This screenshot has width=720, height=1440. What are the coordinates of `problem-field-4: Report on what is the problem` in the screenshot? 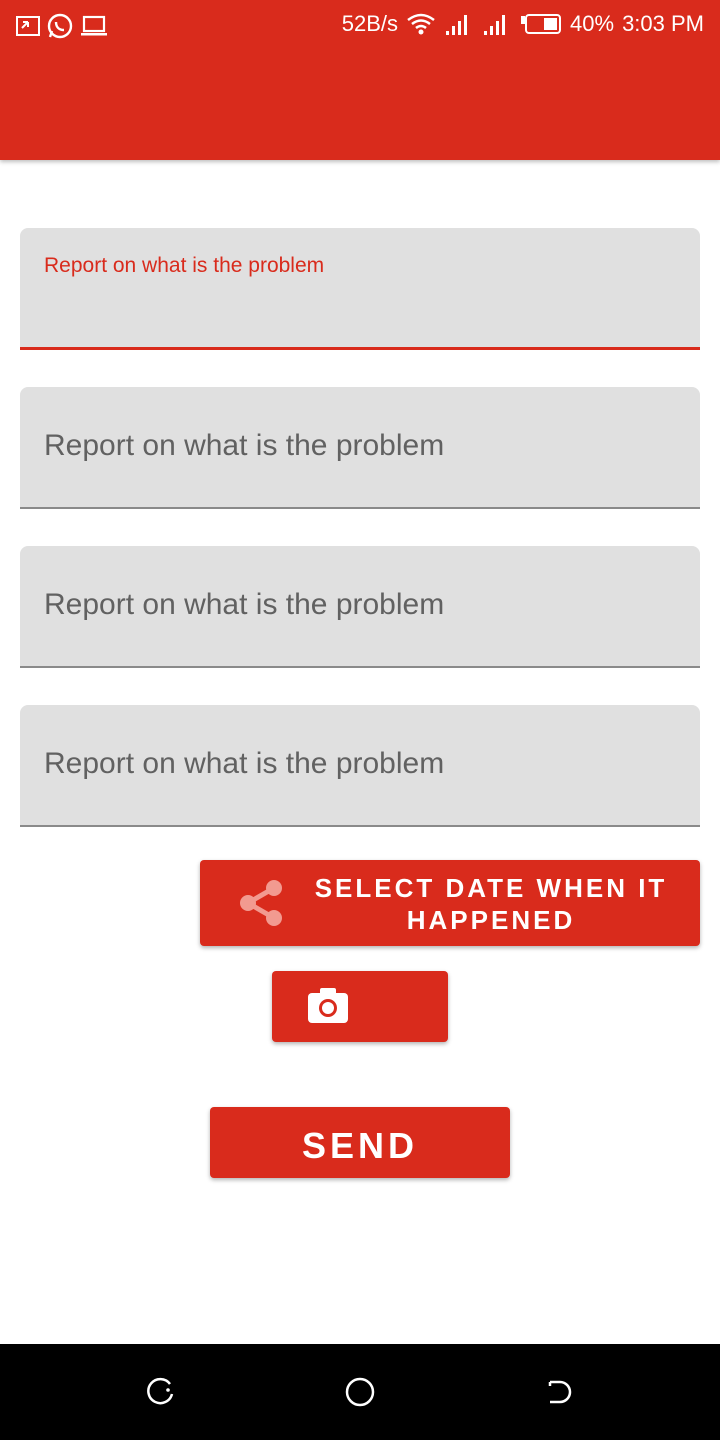 It's located at (360, 766).